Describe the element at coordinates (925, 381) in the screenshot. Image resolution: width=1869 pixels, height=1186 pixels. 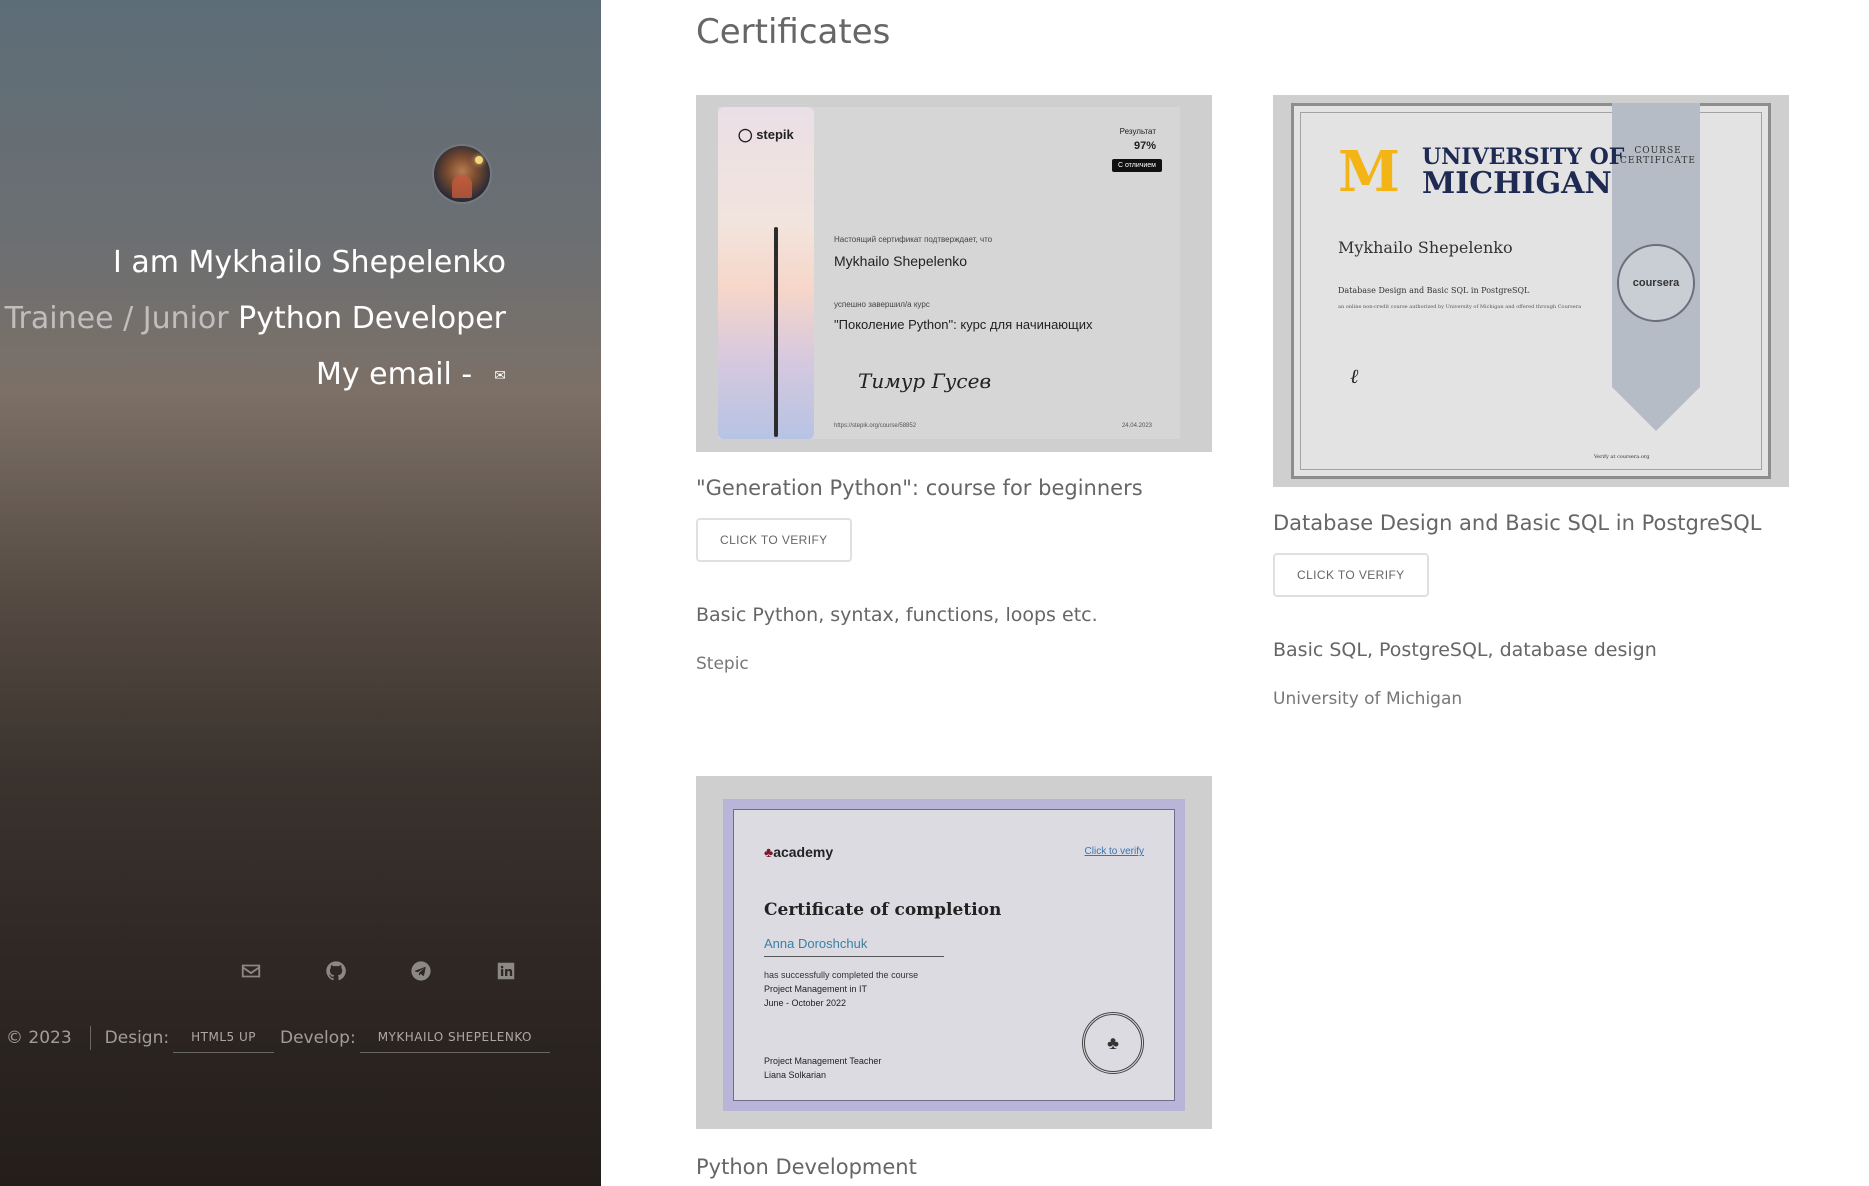
I see `signature: Тимур Гусев` at that location.